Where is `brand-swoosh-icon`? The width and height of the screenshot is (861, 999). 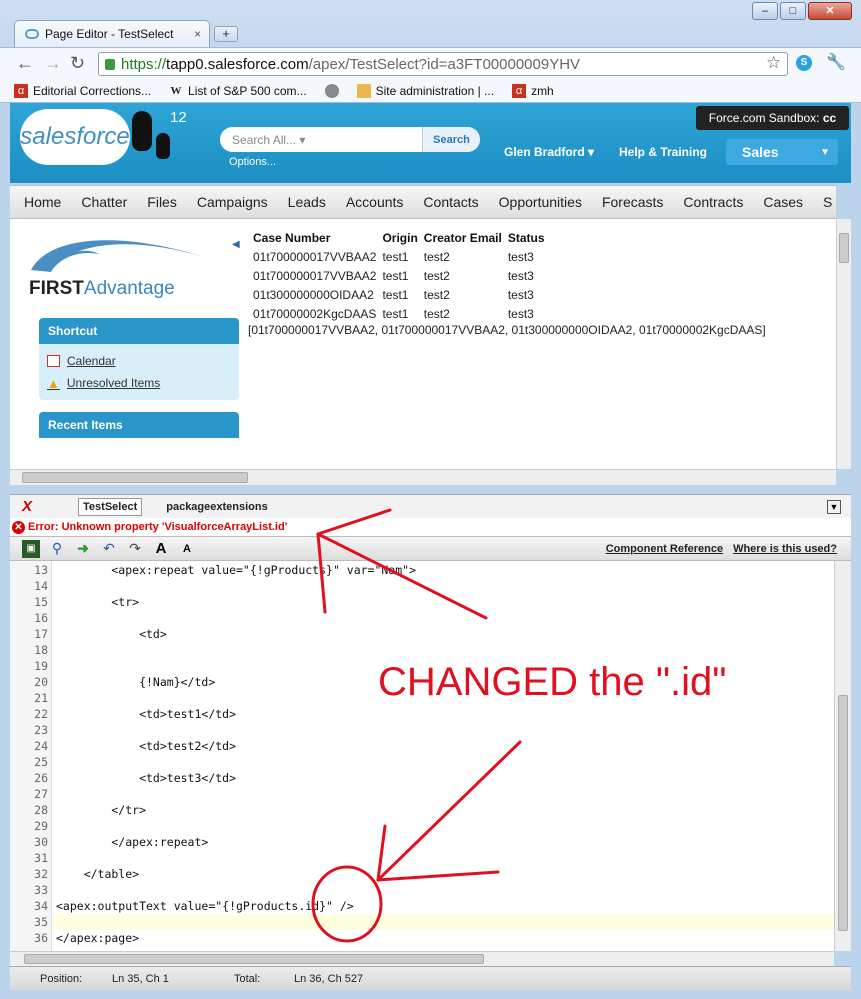
brand-swoosh-icon is located at coordinates (129, 252).